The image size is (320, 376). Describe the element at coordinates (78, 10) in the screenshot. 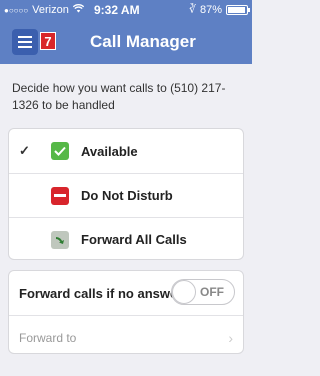

I see `wifi-icon` at that location.